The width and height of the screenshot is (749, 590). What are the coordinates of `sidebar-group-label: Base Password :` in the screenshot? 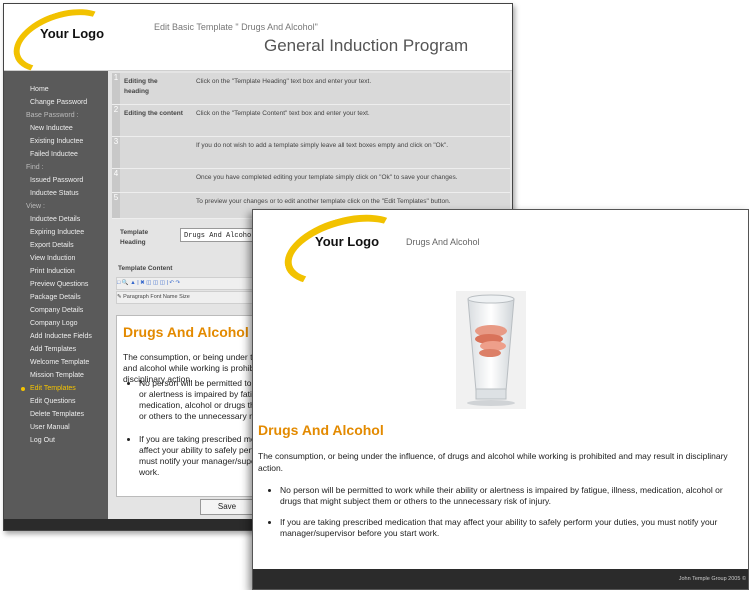 It's located at (52, 115).